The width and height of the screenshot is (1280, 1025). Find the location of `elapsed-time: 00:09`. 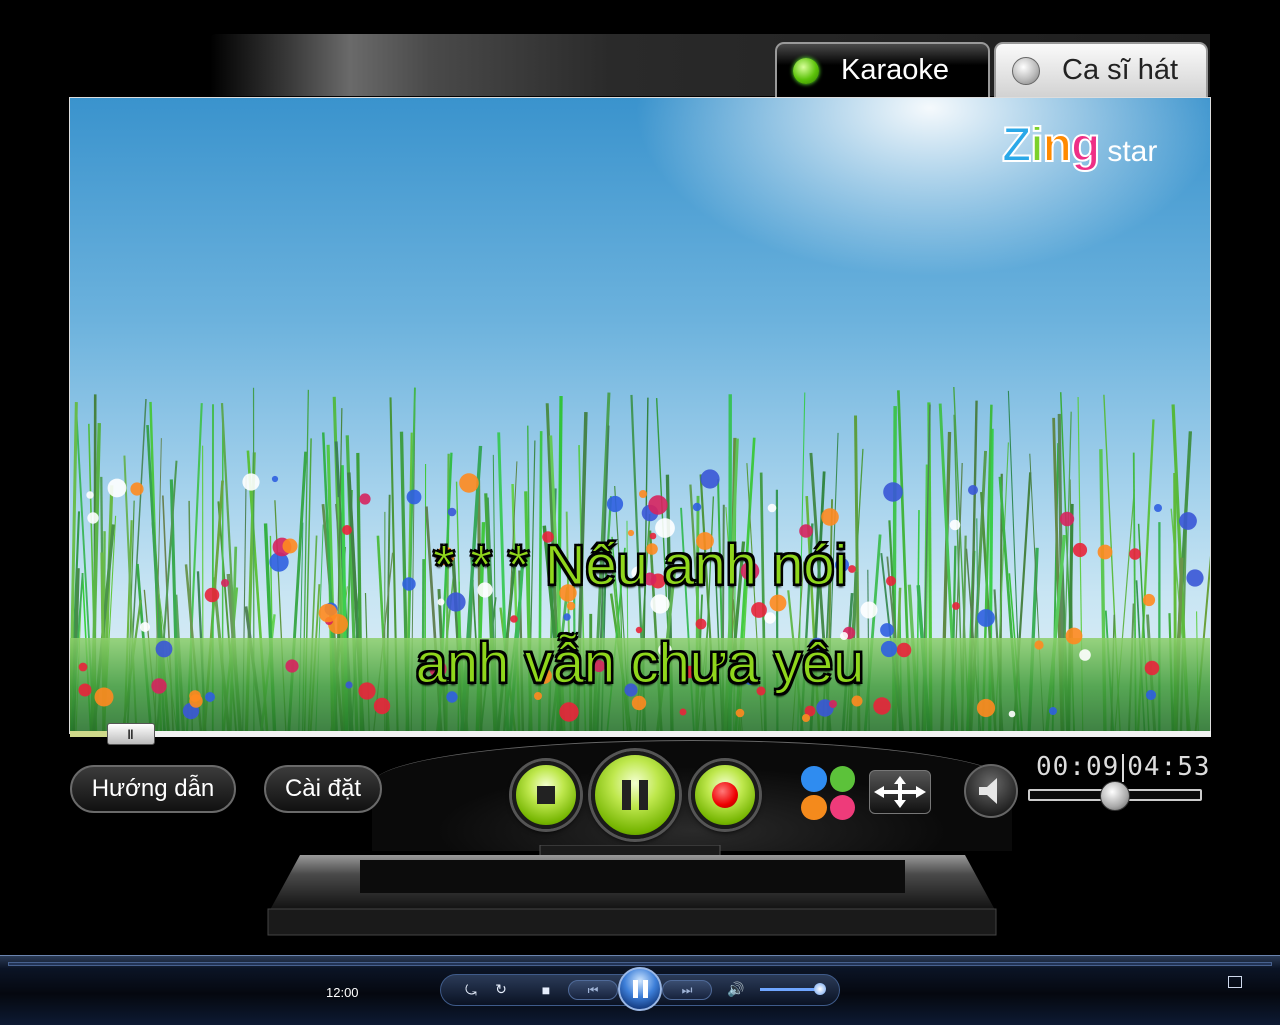

elapsed-time: 00:09 is located at coordinates (1078, 767).